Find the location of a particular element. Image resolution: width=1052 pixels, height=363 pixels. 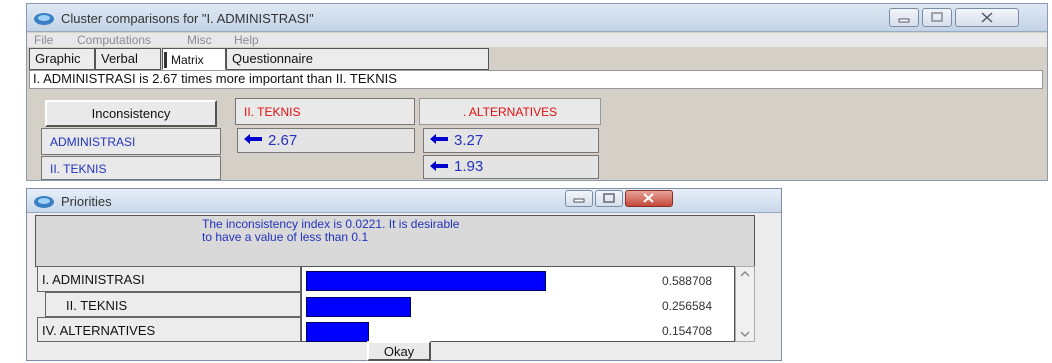

menu-help: Help is located at coordinates (246, 40).